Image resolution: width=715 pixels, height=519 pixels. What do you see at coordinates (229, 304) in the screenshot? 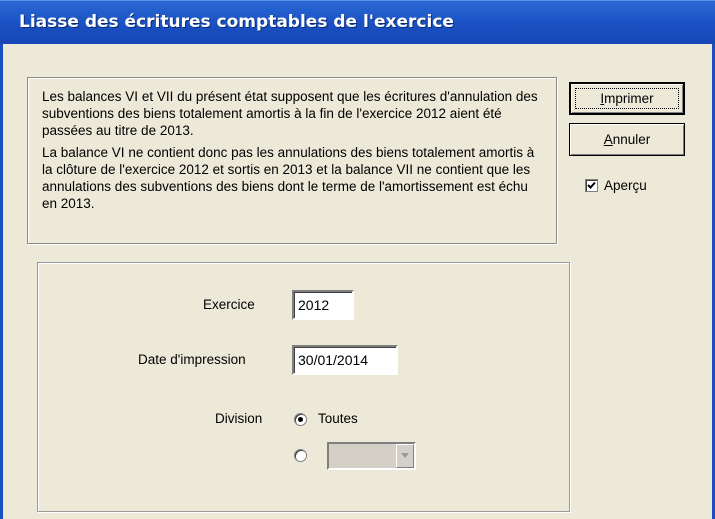
I see `exercice-label: Exercice` at bounding box center [229, 304].